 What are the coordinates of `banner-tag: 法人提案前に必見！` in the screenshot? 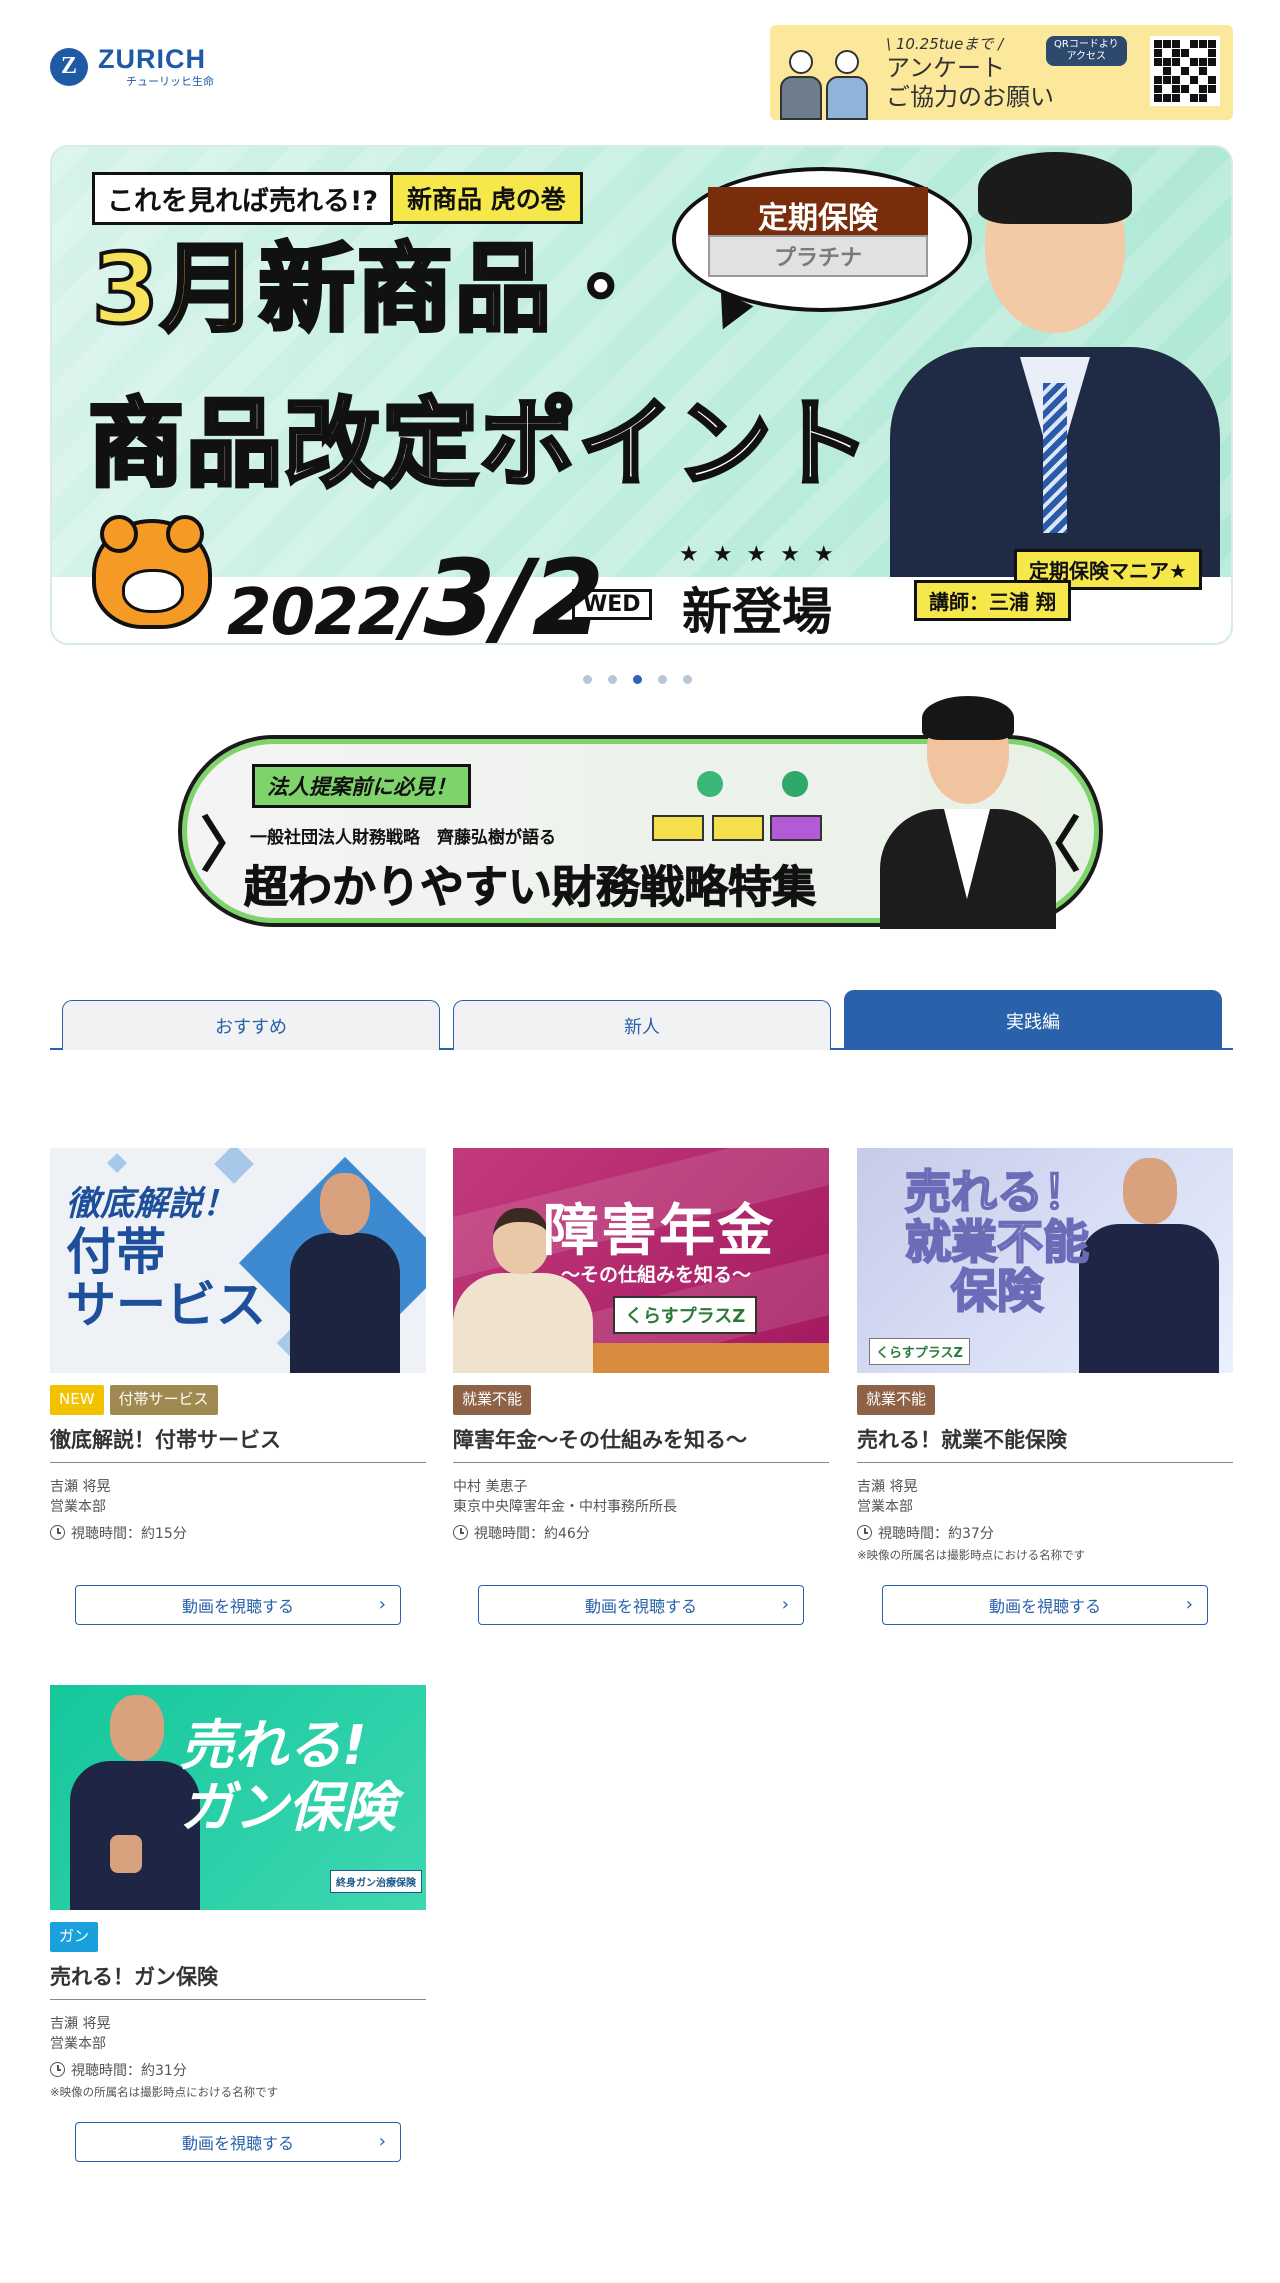 It's located at (361, 786).